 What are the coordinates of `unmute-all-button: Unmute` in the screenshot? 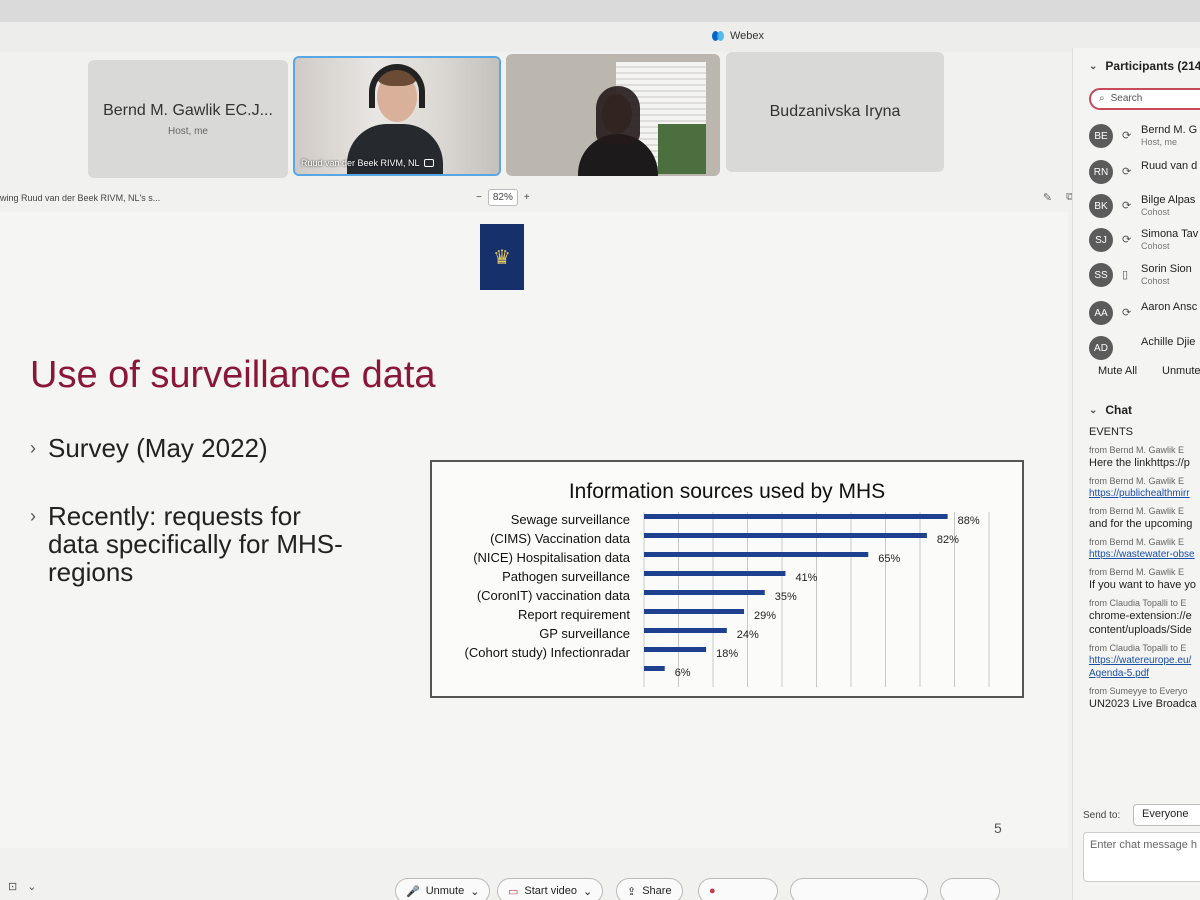 It's located at (1181, 371).